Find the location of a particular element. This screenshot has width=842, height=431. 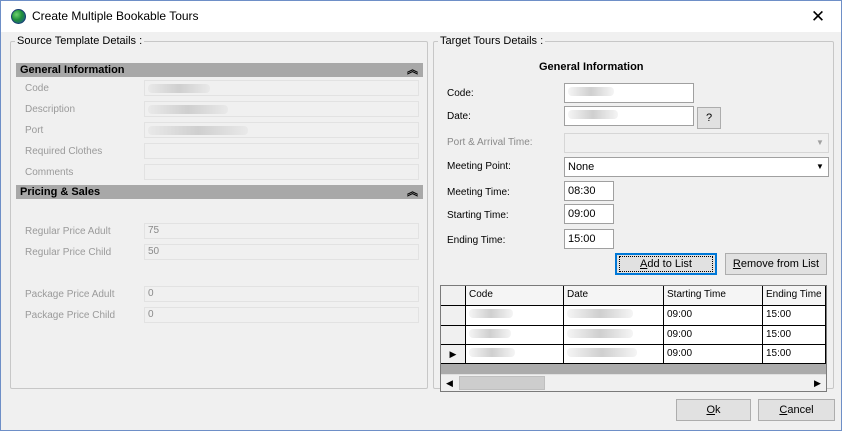

grid-horizontal-scrollbar: ◀ ▶ is located at coordinates (633, 382).